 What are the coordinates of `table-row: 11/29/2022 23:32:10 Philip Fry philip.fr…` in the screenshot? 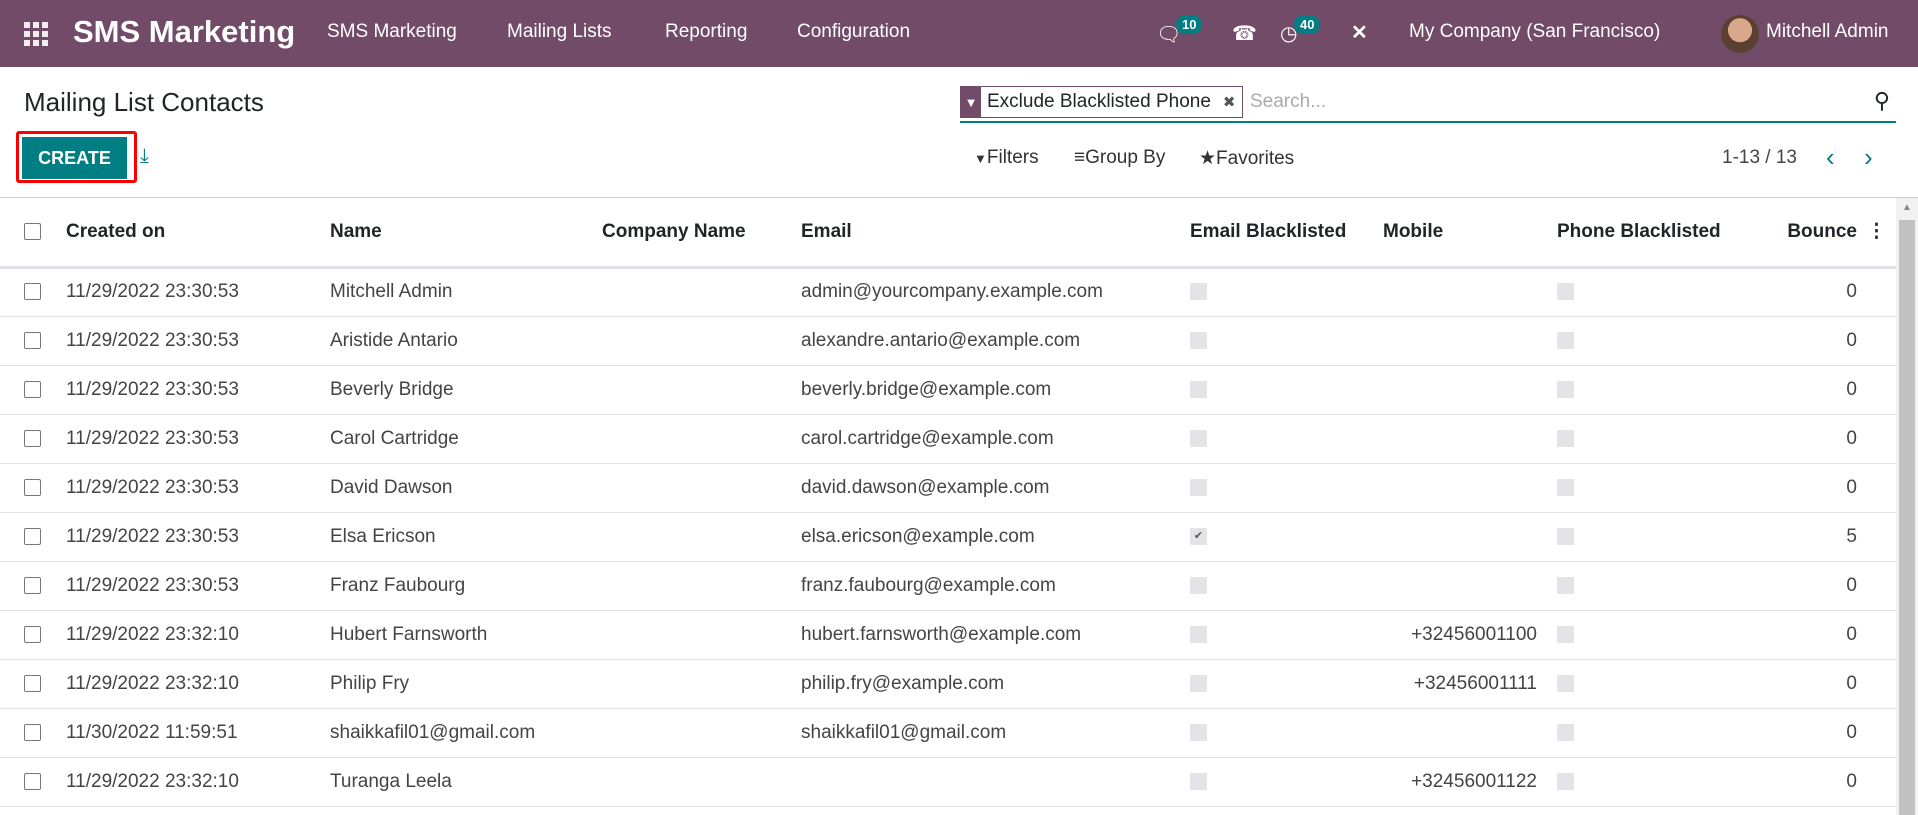 It's located at (948, 684).